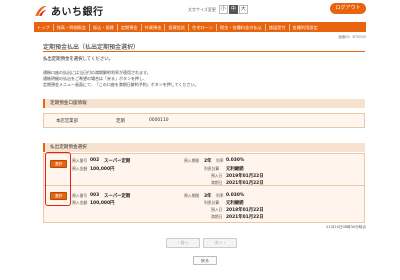 This screenshot has height=280, width=400. What do you see at coordinates (205, 260) in the screenshot?
I see `back-button: 戻る` at bounding box center [205, 260].